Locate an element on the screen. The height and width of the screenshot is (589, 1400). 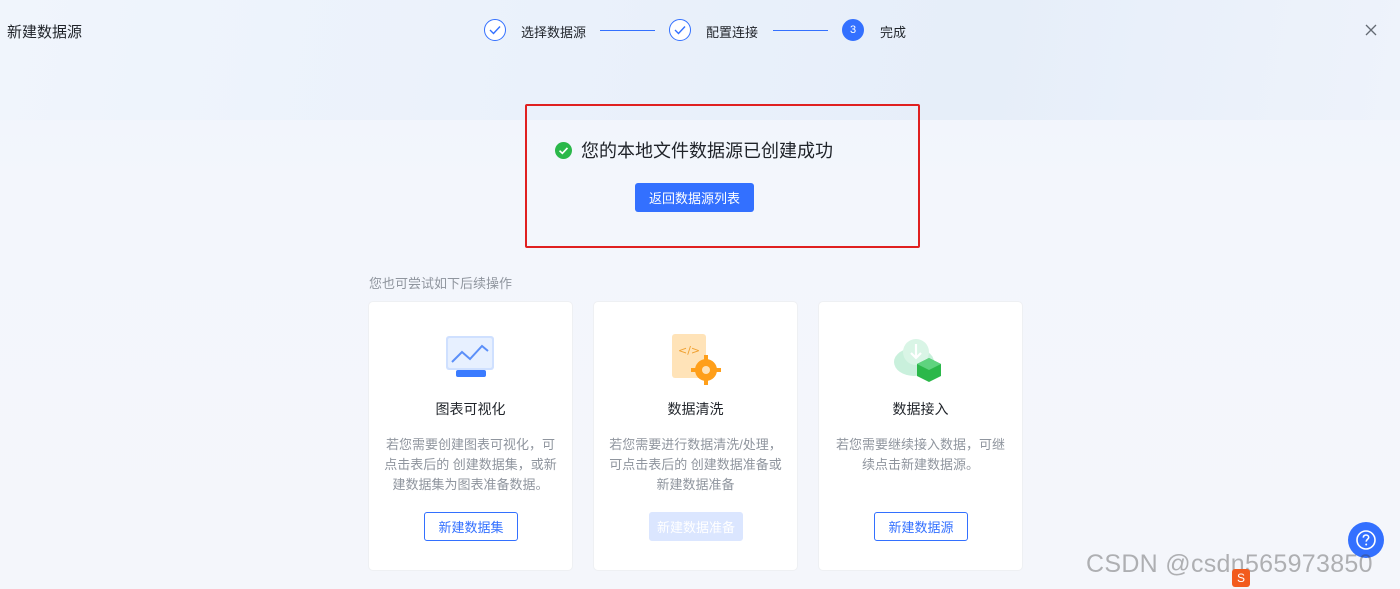
step-label-select: 选择数据源 is located at coordinates (554, 32).